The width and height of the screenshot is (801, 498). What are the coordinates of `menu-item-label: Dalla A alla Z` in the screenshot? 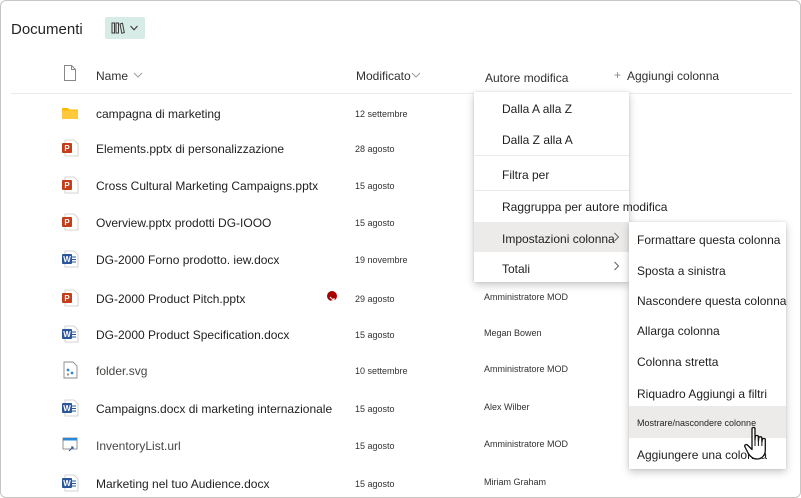 It's located at (537, 109).